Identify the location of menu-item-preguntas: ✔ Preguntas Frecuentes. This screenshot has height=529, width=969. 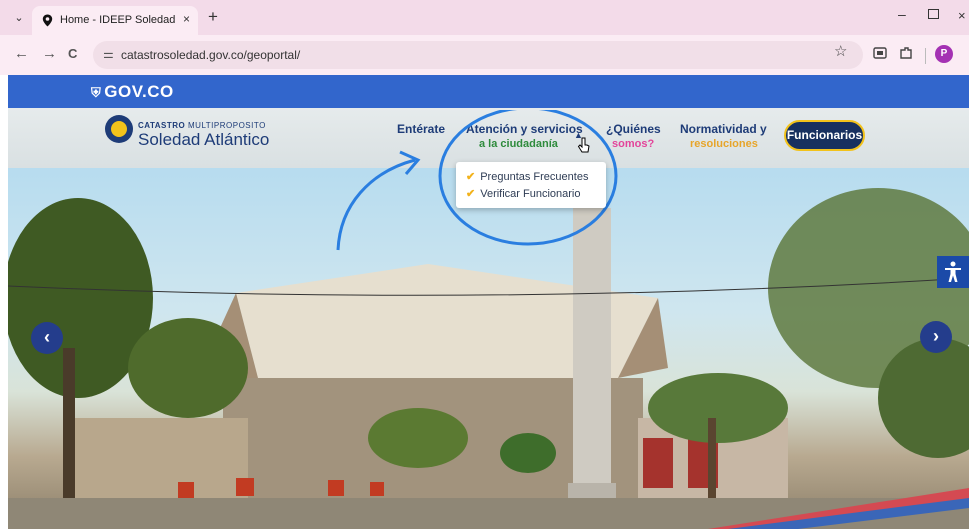
(527, 176).